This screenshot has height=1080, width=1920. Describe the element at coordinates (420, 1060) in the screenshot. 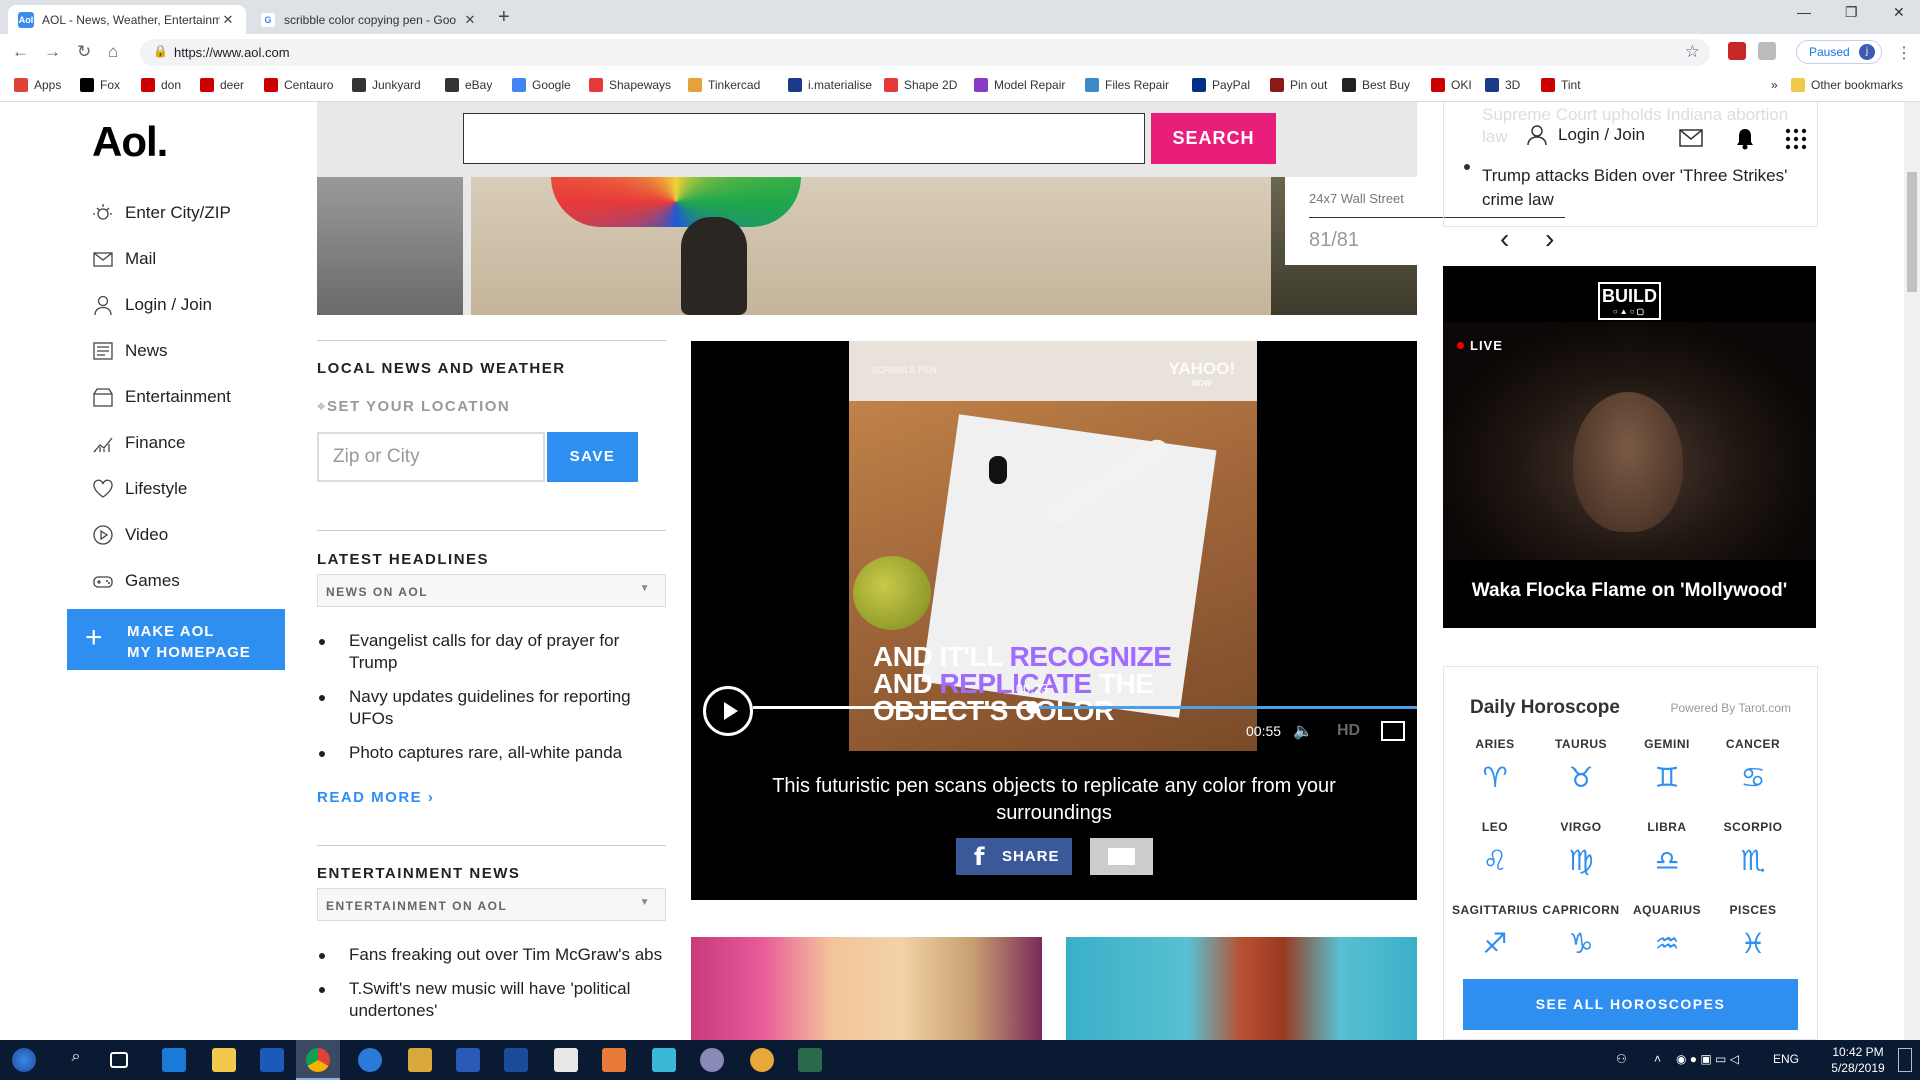

I see `folder-icon` at that location.